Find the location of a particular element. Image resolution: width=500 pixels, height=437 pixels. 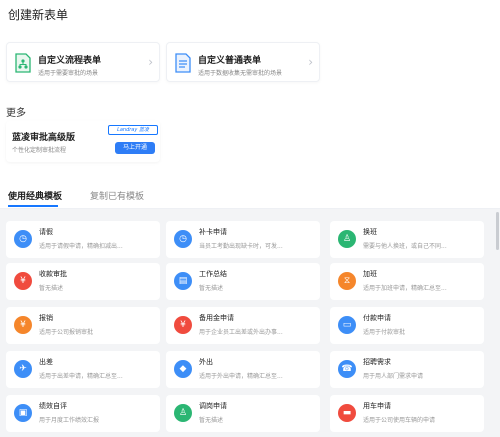

template-desc: 适用于付款审批 is located at coordinates (384, 332).